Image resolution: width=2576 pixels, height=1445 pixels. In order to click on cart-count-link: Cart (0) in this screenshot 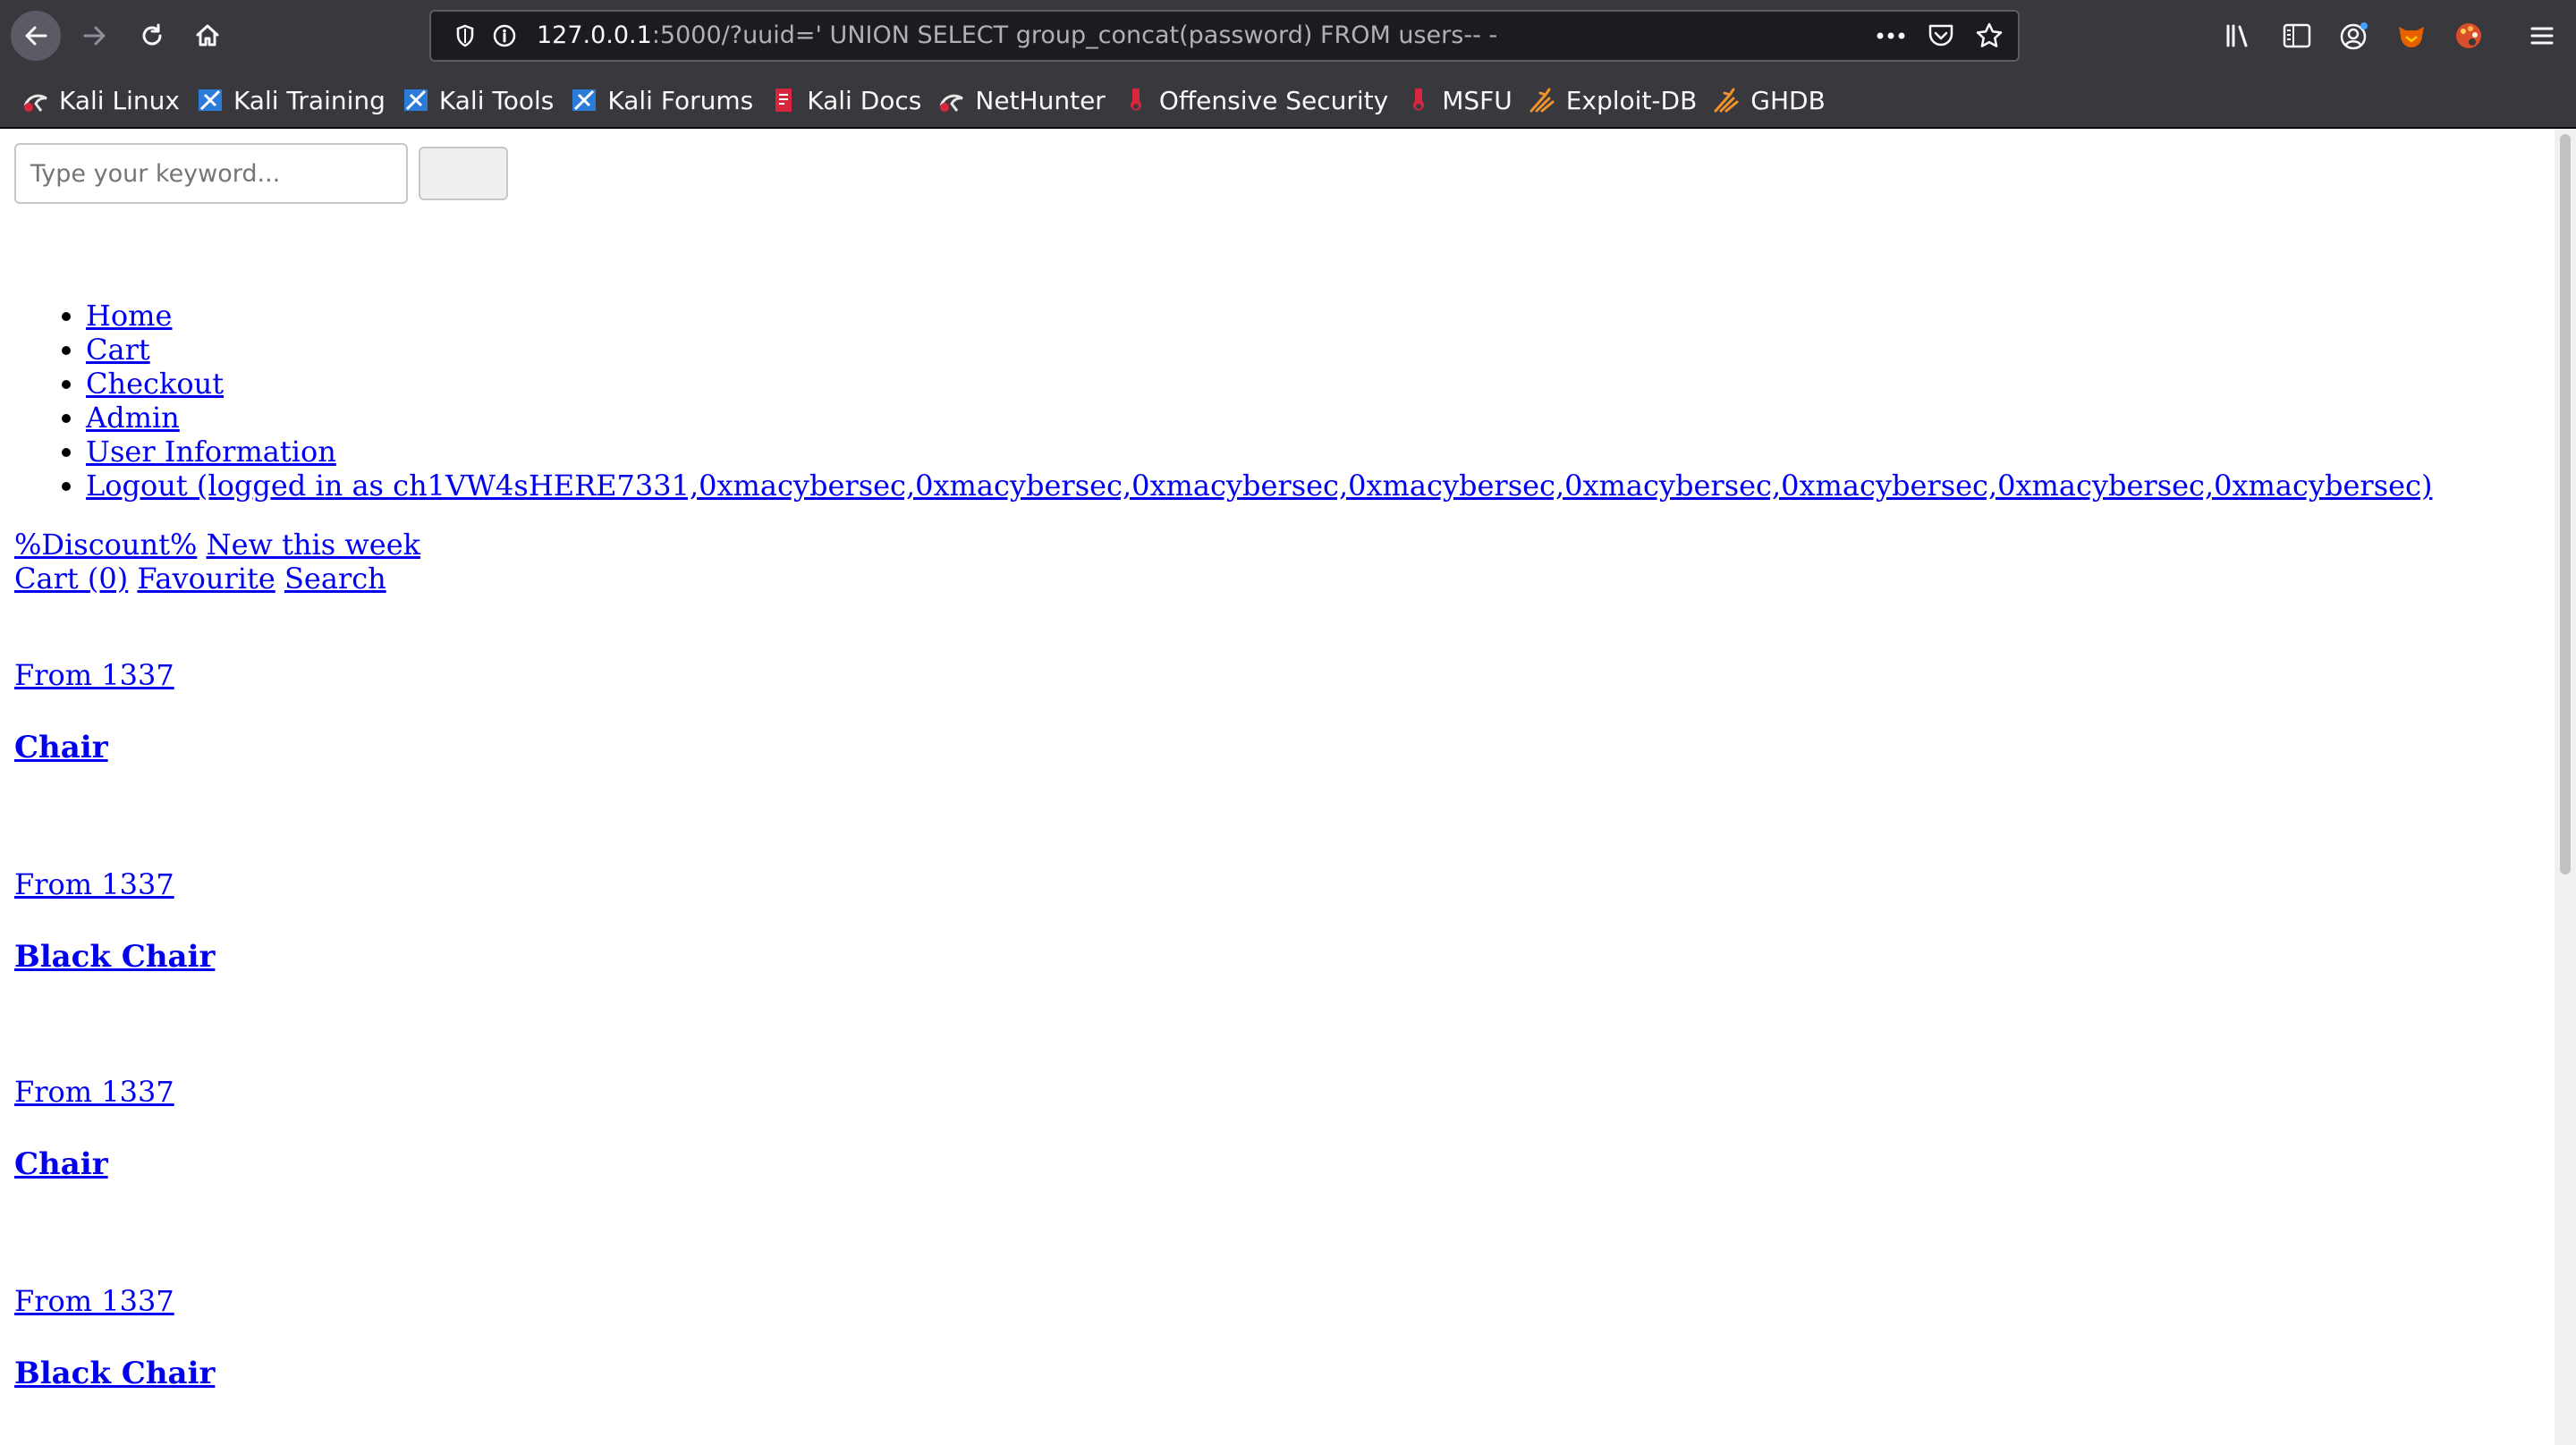, I will do `click(71, 579)`.